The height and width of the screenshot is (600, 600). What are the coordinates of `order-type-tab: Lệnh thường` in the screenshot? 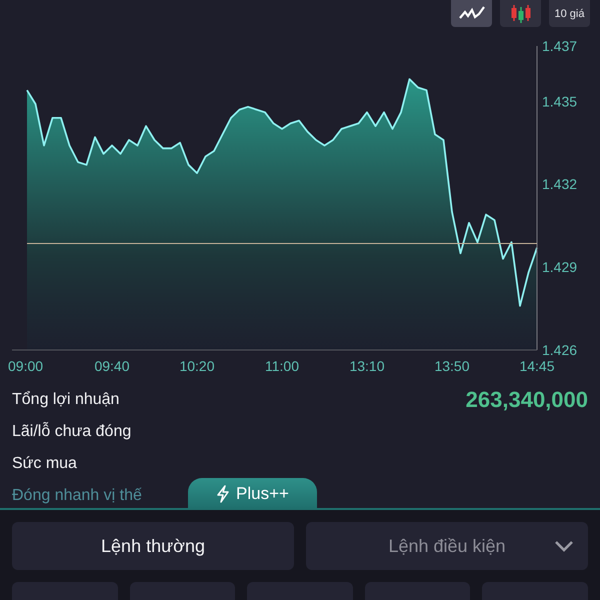 It's located at (153, 546).